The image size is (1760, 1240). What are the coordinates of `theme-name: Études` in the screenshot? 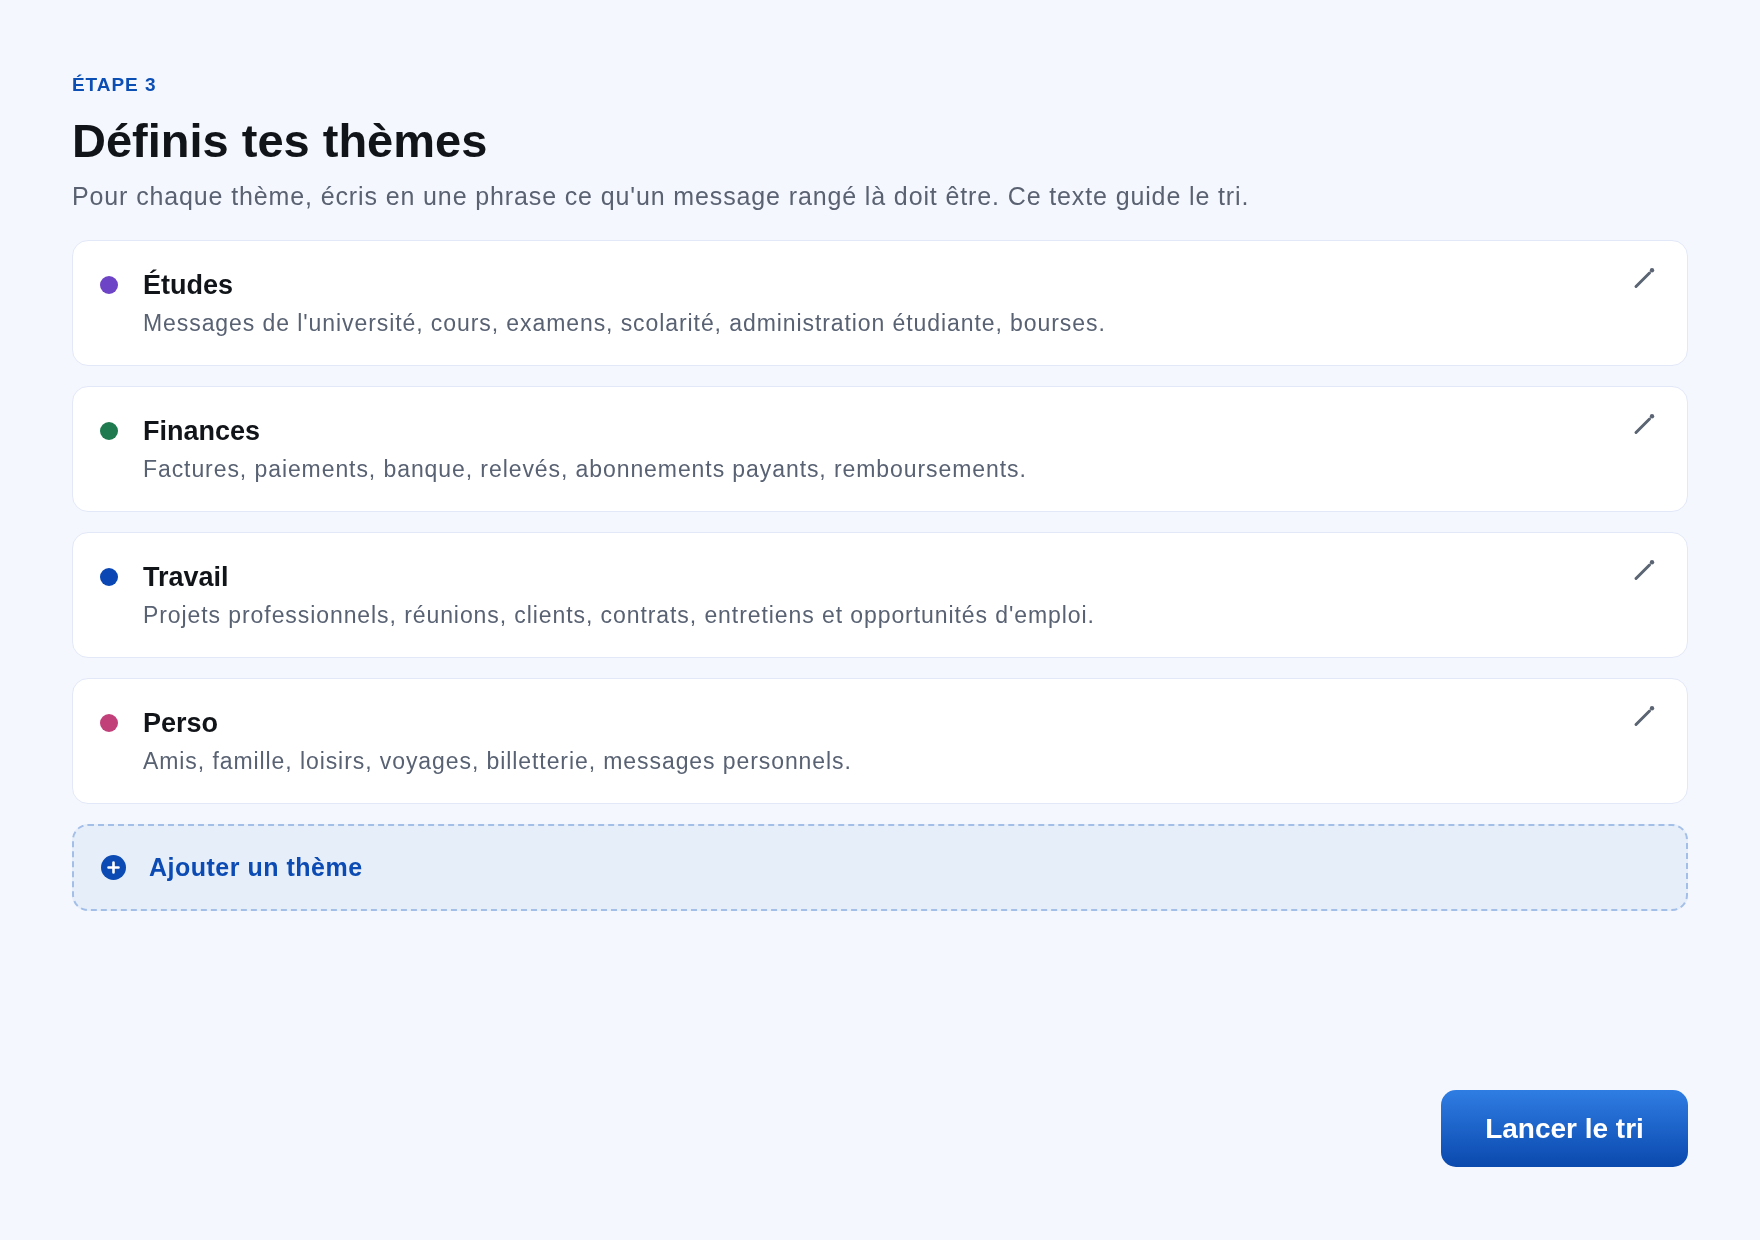 It's located at (188, 285).